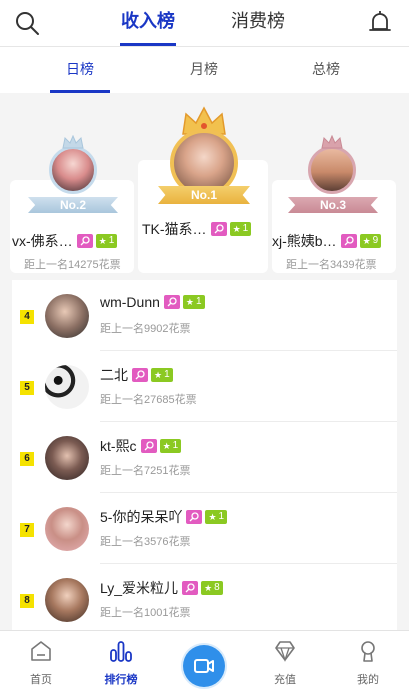  Describe the element at coordinates (197, 229) in the screenshot. I see `podium-name-first: TK-猫系… ★ 1` at that location.